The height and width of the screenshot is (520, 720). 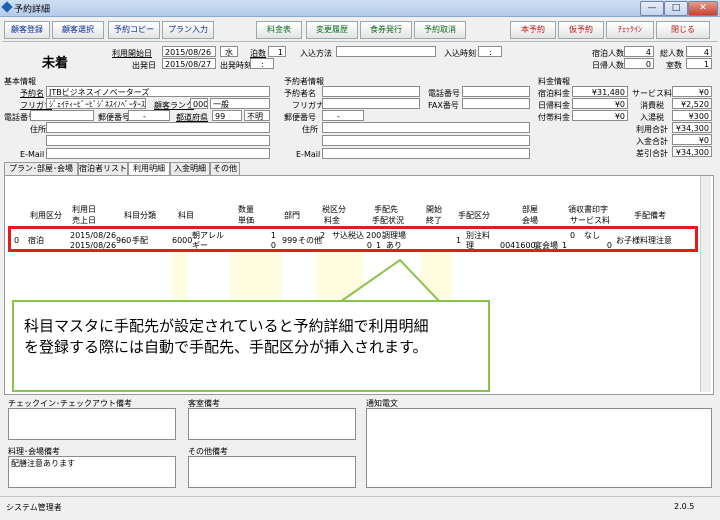 I want to click on basic-info-section: 基本情報, so click(x=20, y=81).